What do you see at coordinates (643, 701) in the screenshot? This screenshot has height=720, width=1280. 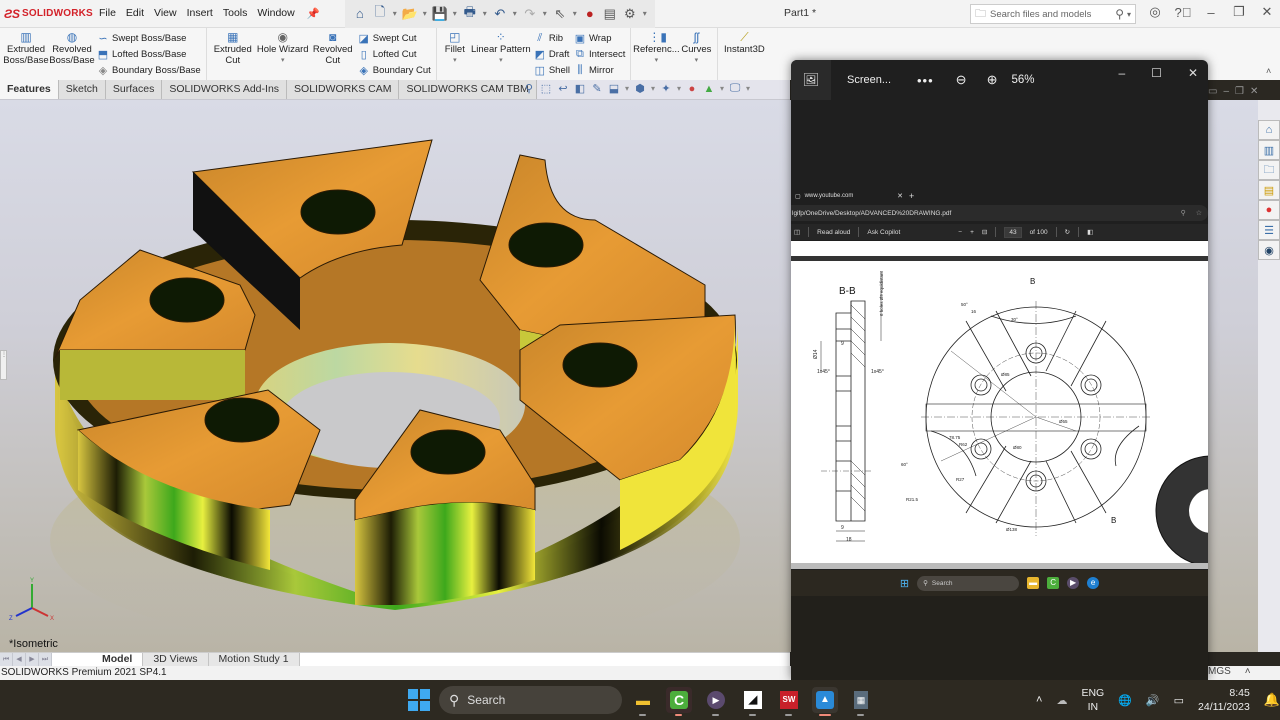 I see `file-explorer-taskbar-icon: ▬` at bounding box center [643, 701].